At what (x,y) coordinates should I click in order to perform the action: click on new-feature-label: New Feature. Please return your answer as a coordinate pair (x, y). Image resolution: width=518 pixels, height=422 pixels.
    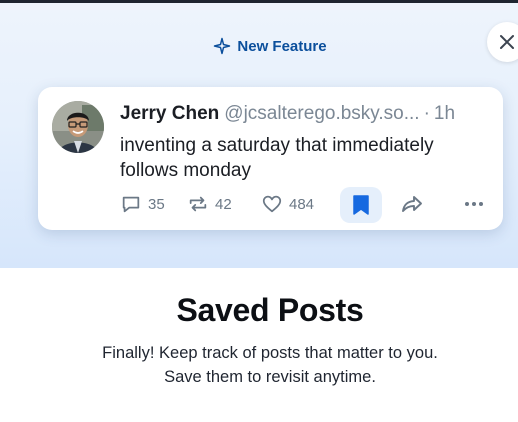
    Looking at the image, I should click on (282, 46).